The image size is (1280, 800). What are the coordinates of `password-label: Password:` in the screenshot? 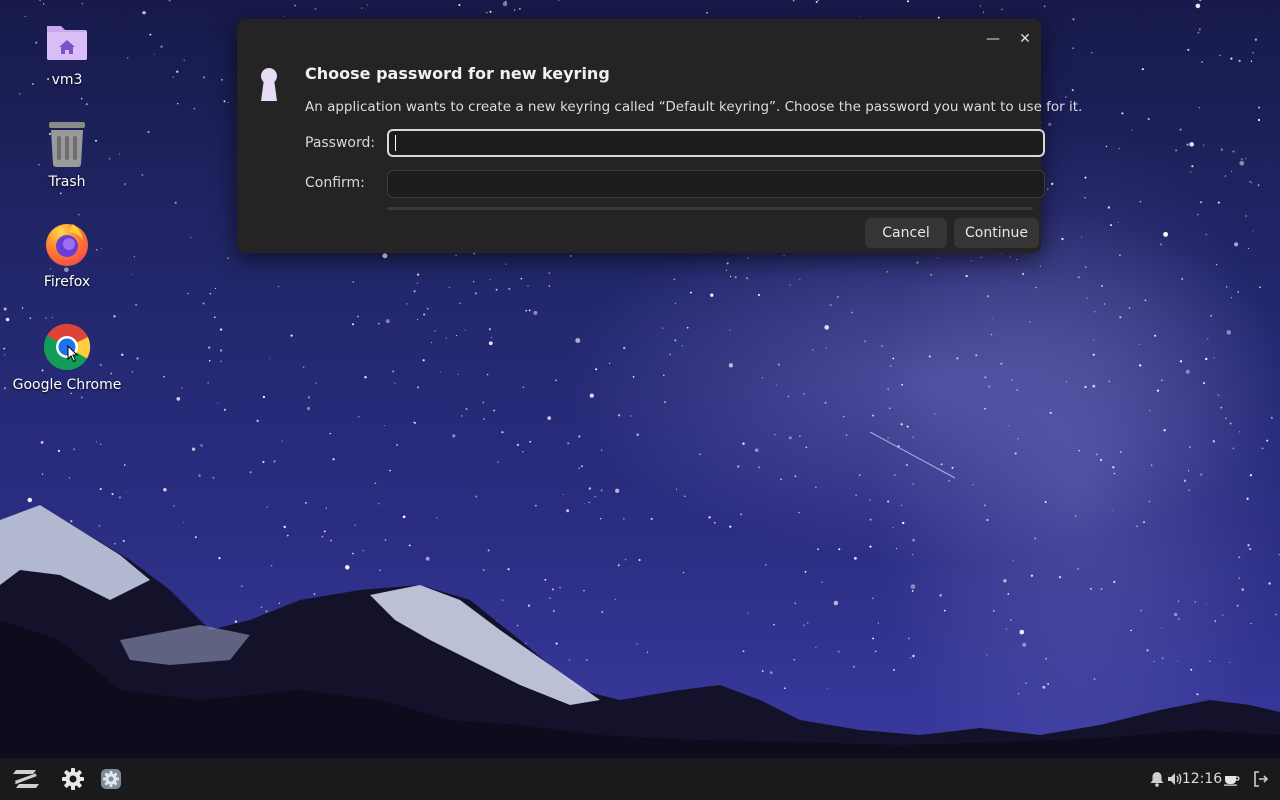 It's located at (340, 143).